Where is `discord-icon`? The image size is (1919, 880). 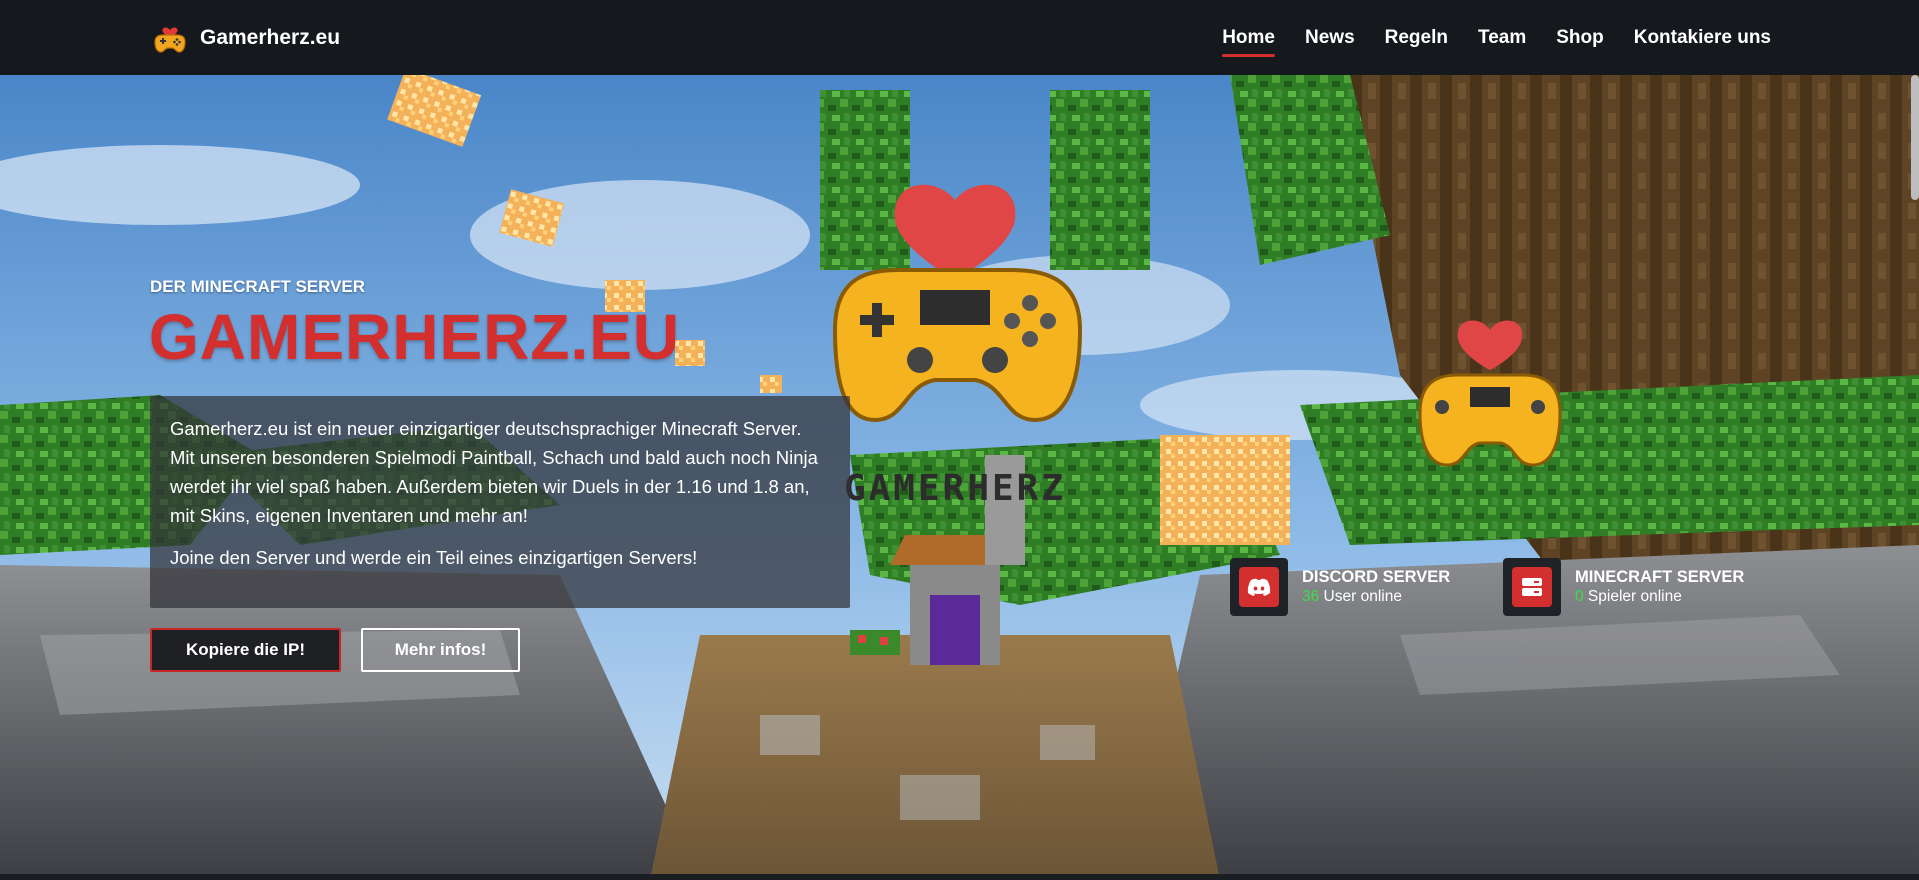
discord-icon is located at coordinates (1259, 587).